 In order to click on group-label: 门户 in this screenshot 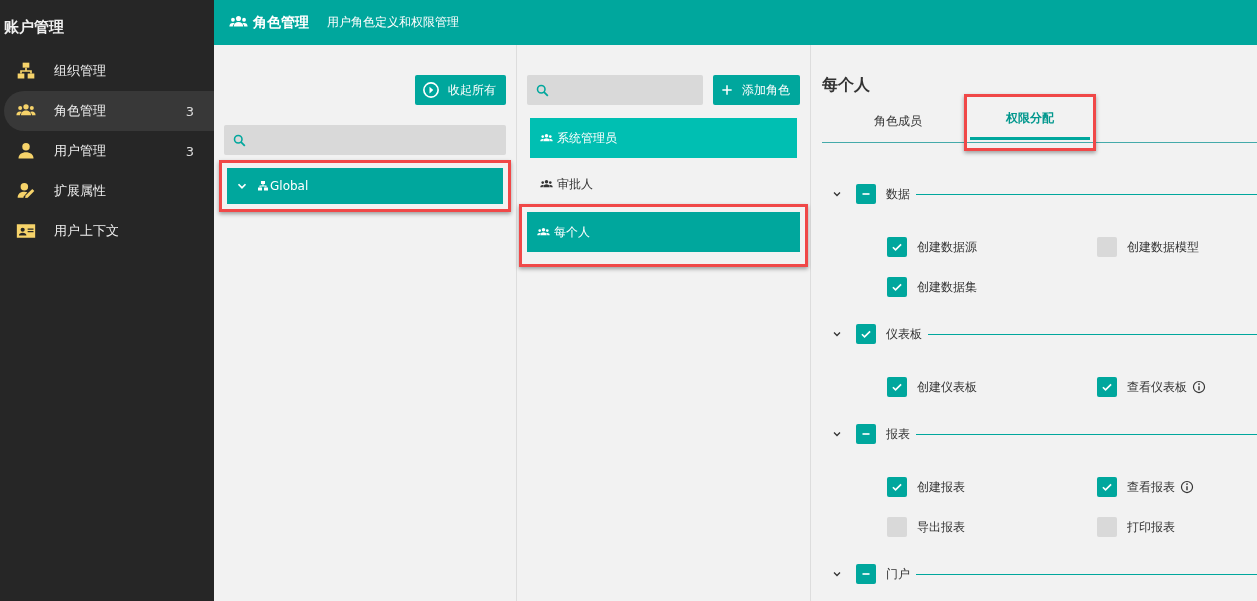, I will do `click(898, 574)`.